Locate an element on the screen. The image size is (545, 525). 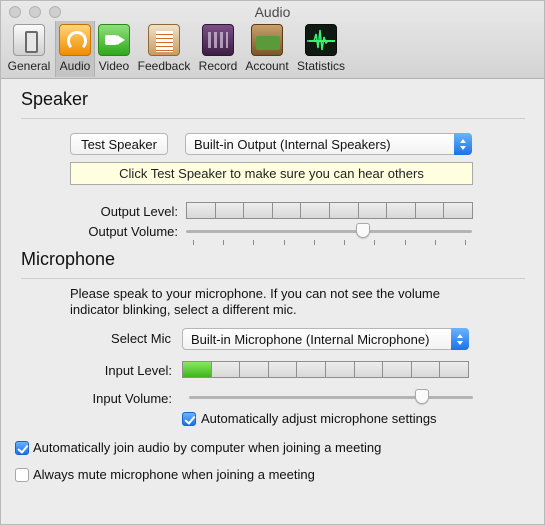
tab-record-label: Record is located at coordinates (218, 66).